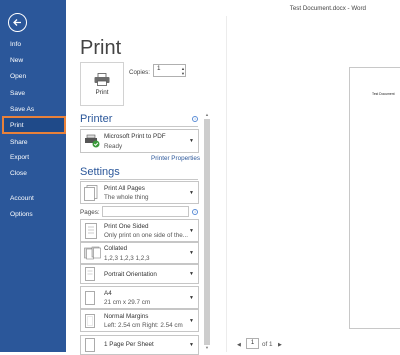  What do you see at coordinates (33, 142) in the screenshot?
I see `nav-item-share: Share` at bounding box center [33, 142].